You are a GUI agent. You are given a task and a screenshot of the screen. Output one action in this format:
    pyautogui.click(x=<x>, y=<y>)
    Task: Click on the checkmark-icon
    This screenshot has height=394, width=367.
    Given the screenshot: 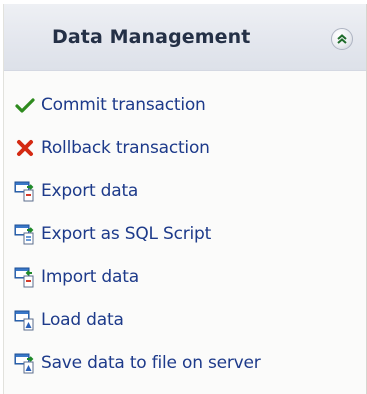 What is the action you would take?
    pyautogui.click(x=25, y=105)
    